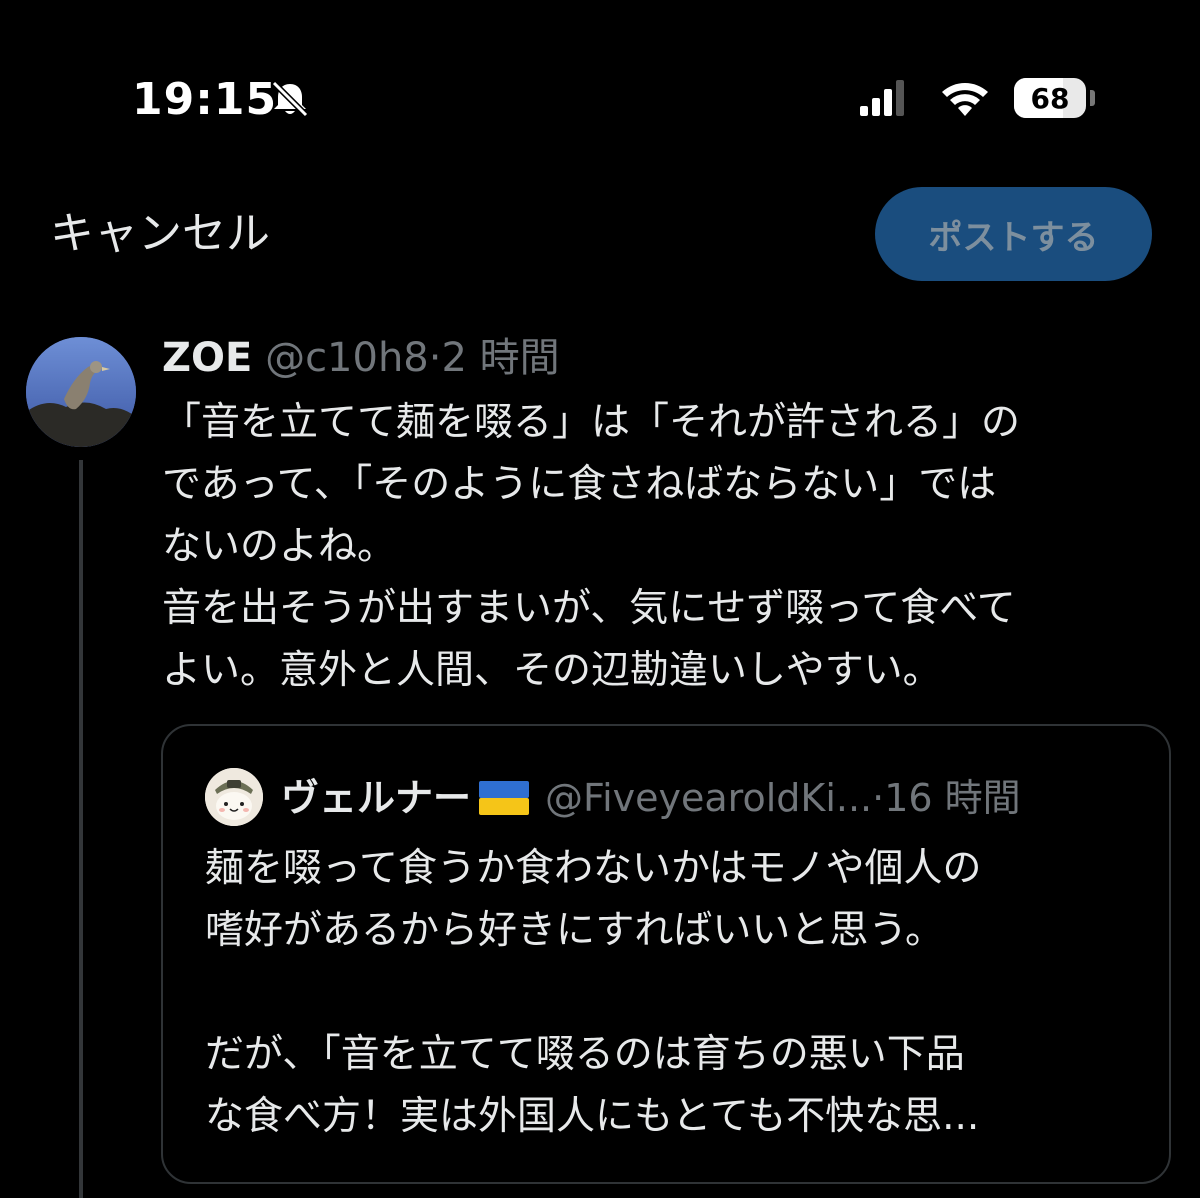 This screenshot has width=1200, height=1198. Describe the element at coordinates (1092, 98) in the screenshot. I see `battery-nub` at that location.